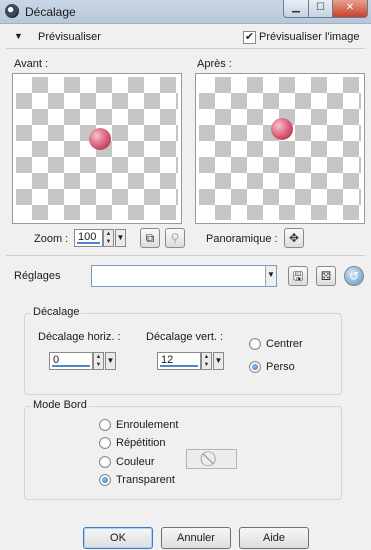 Image resolution: width=371 pixels, height=550 pixels. I want to click on edge-color-swatch: ⃠, so click(211, 459).